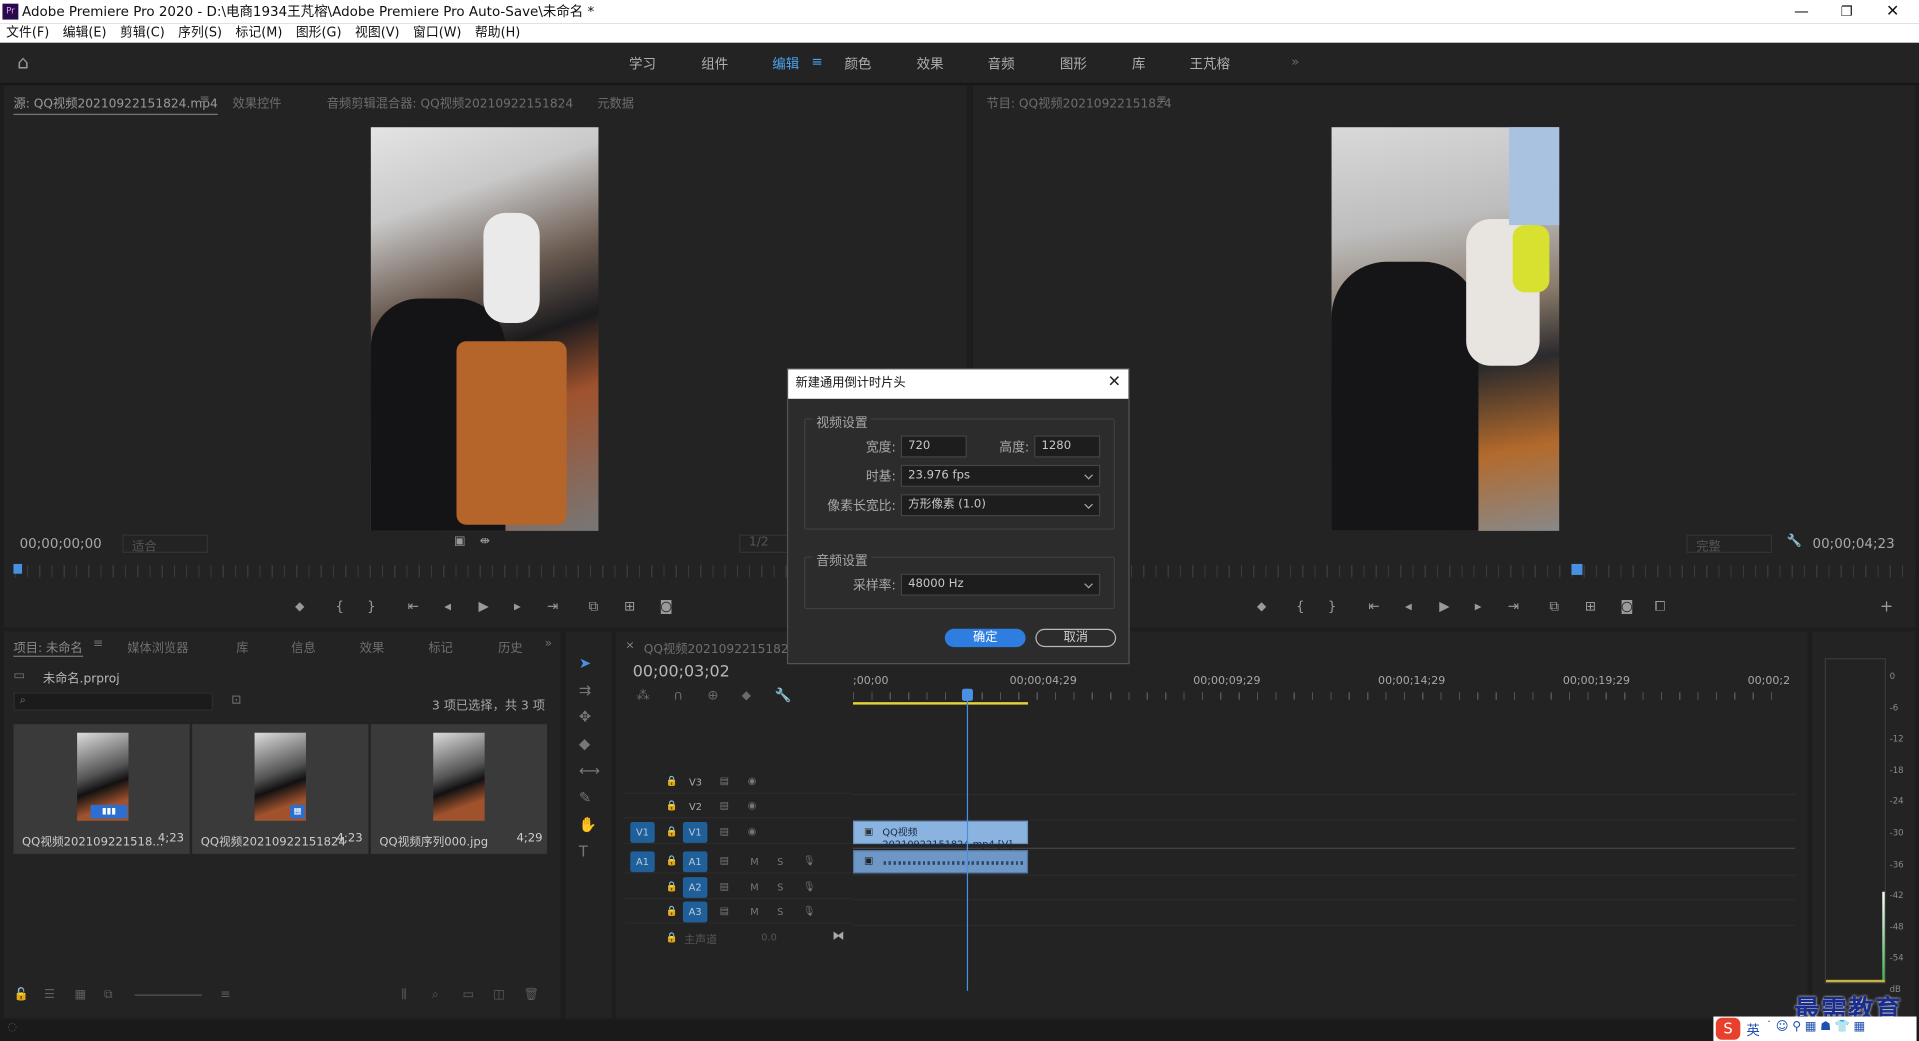 The image size is (1919, 1041). I want to click on master-volume: 0.0, so click(769, 937).